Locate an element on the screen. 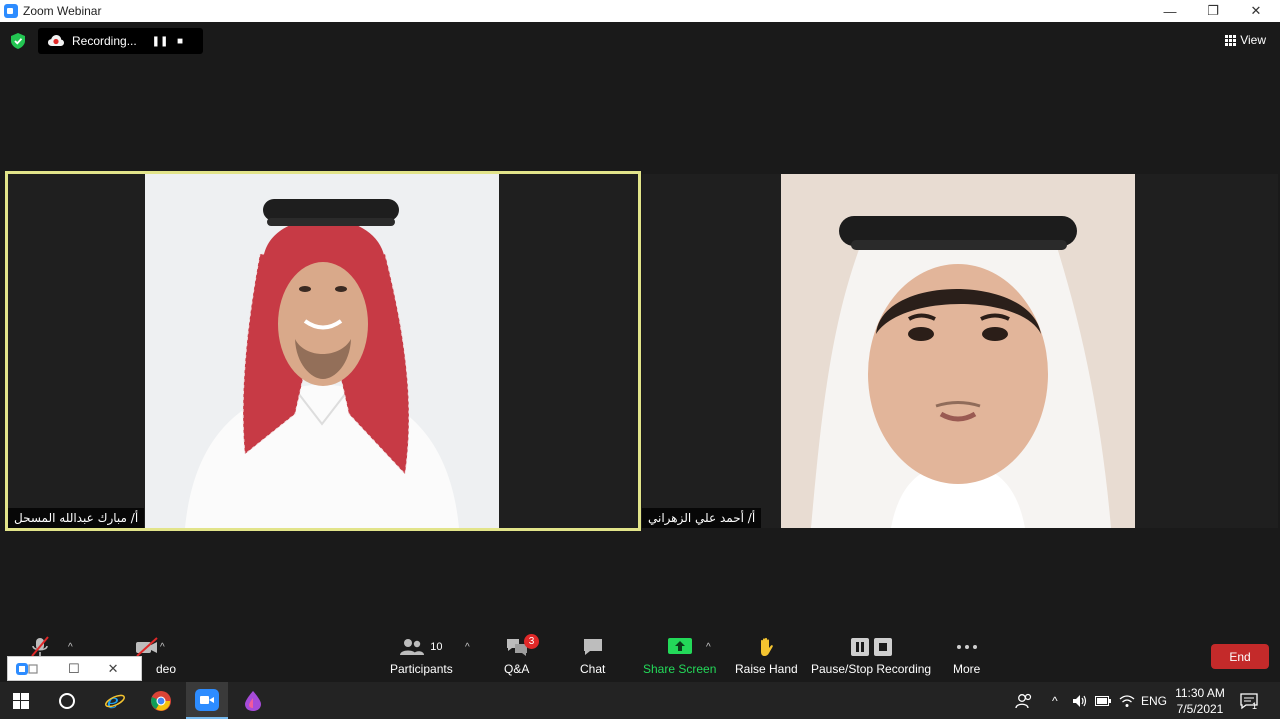 The height and width of the screenshot is (719, 1280). app-drop-icon is located at coordinates (253, 701).